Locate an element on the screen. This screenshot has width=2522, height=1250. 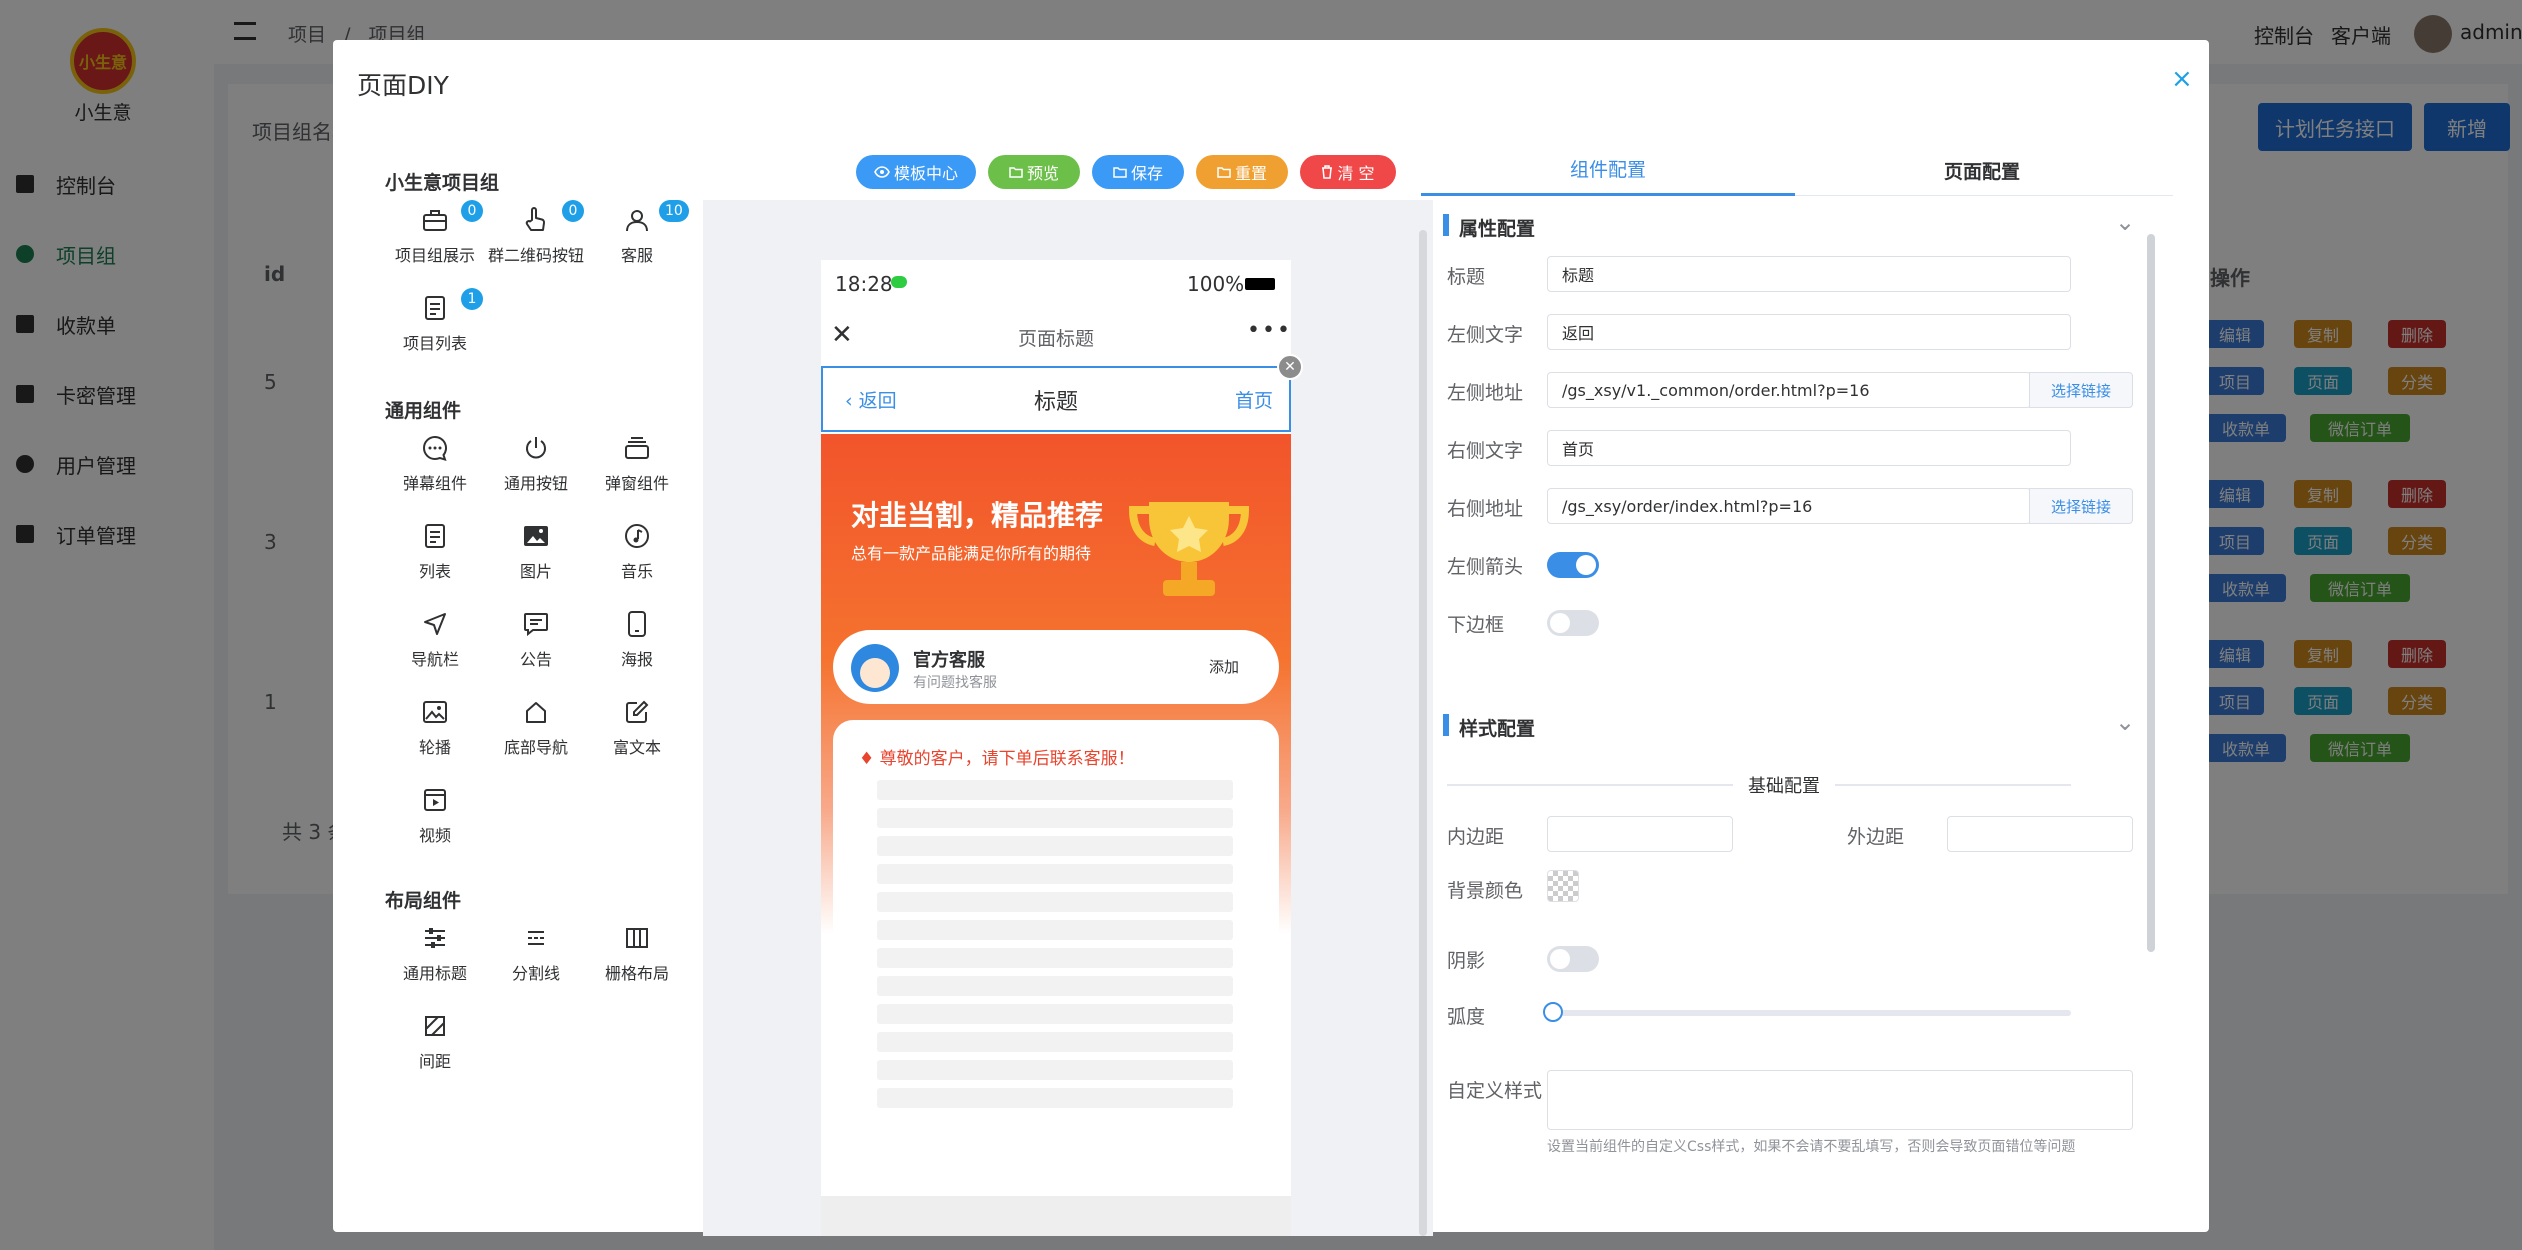
component-label: 通用标题 is located at coordinates (434, 973).